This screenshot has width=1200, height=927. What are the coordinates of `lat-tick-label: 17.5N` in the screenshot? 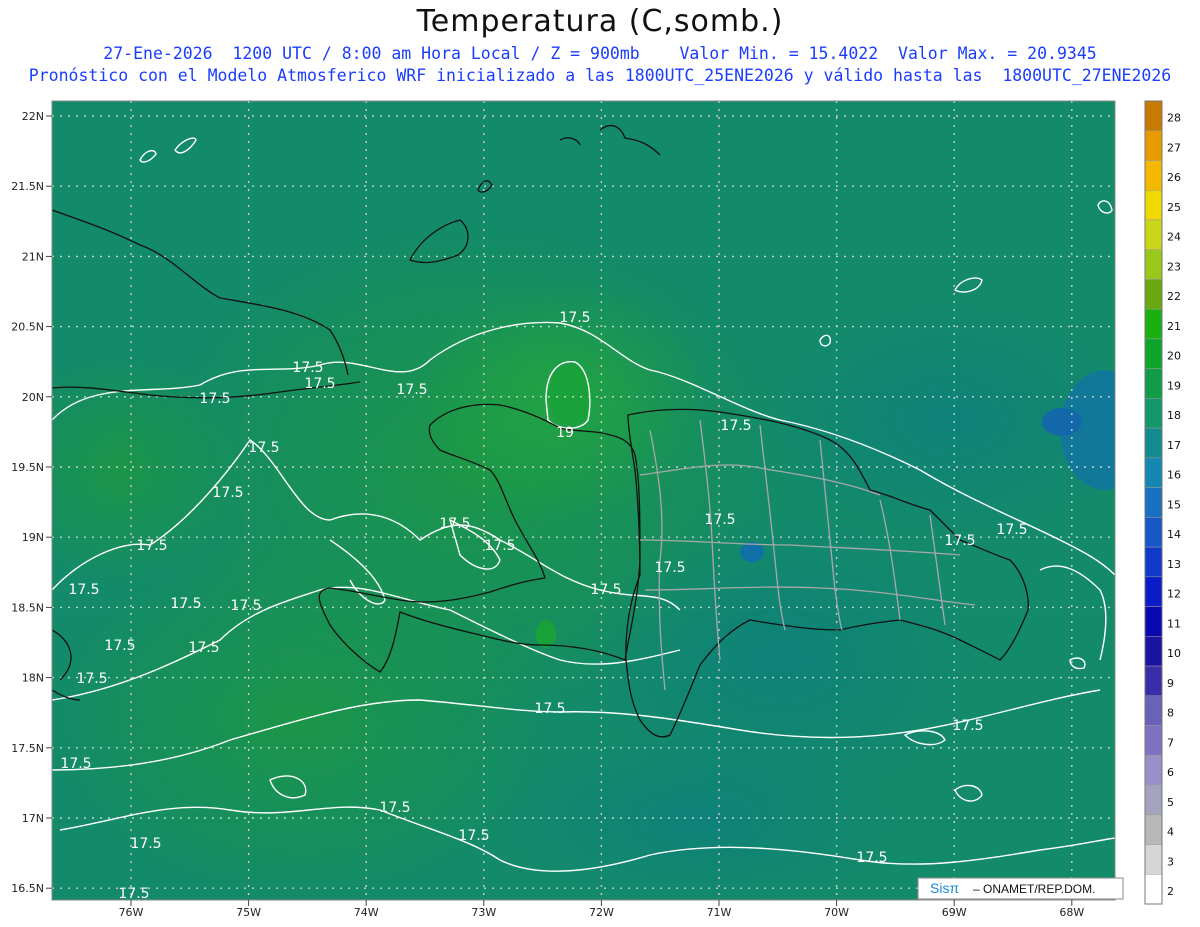 It's located at (27, 748).